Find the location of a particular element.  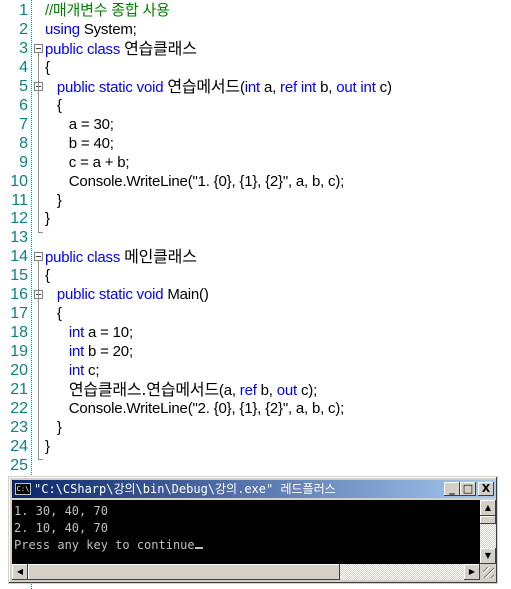

line-number: 18 is located at coordinates (19, 333).